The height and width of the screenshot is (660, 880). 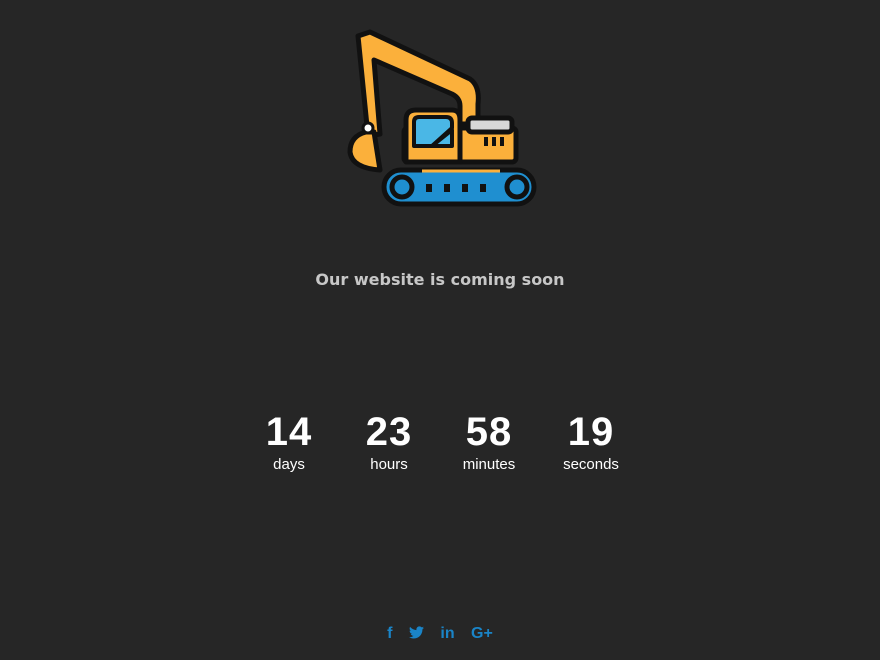 I want to click on countdown-days: 14 days, so click(x=289, y=442).